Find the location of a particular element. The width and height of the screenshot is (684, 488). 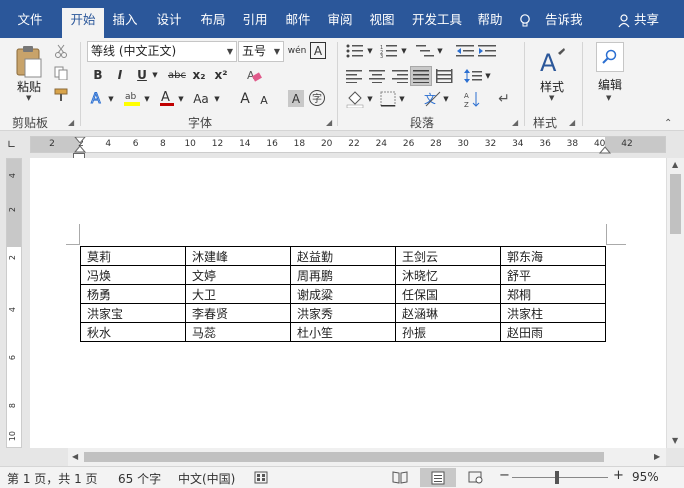

table-cell: 沐晓忆 is located at coordinates (448, 275).